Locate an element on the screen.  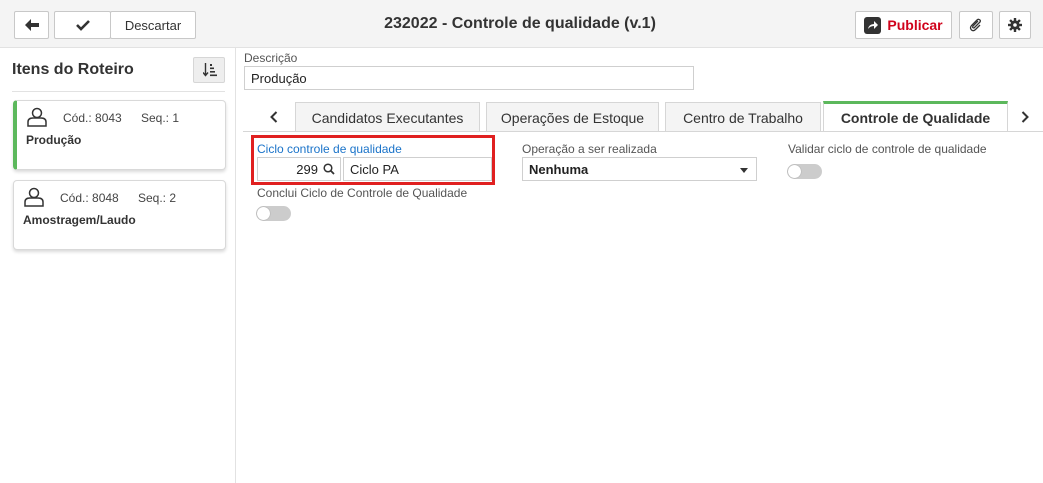
ciclo-label: Ciclo controle de qualidade is located at coordinates (329, 149).